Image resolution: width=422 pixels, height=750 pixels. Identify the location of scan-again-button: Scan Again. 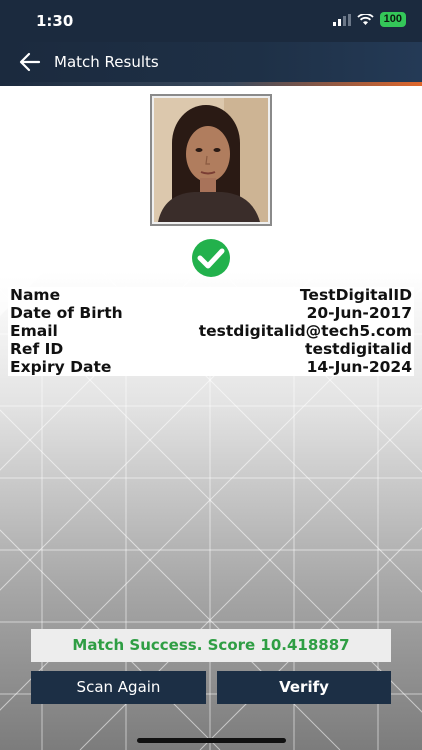
(118, 687).